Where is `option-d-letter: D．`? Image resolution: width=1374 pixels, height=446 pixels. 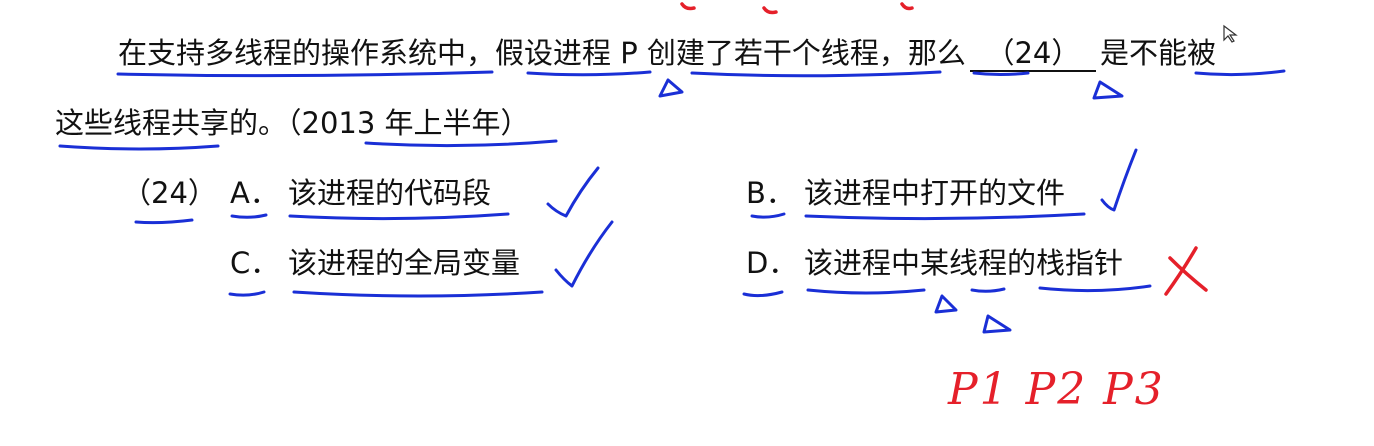 option-d-letter: D． is located at coordinates (772, 263).